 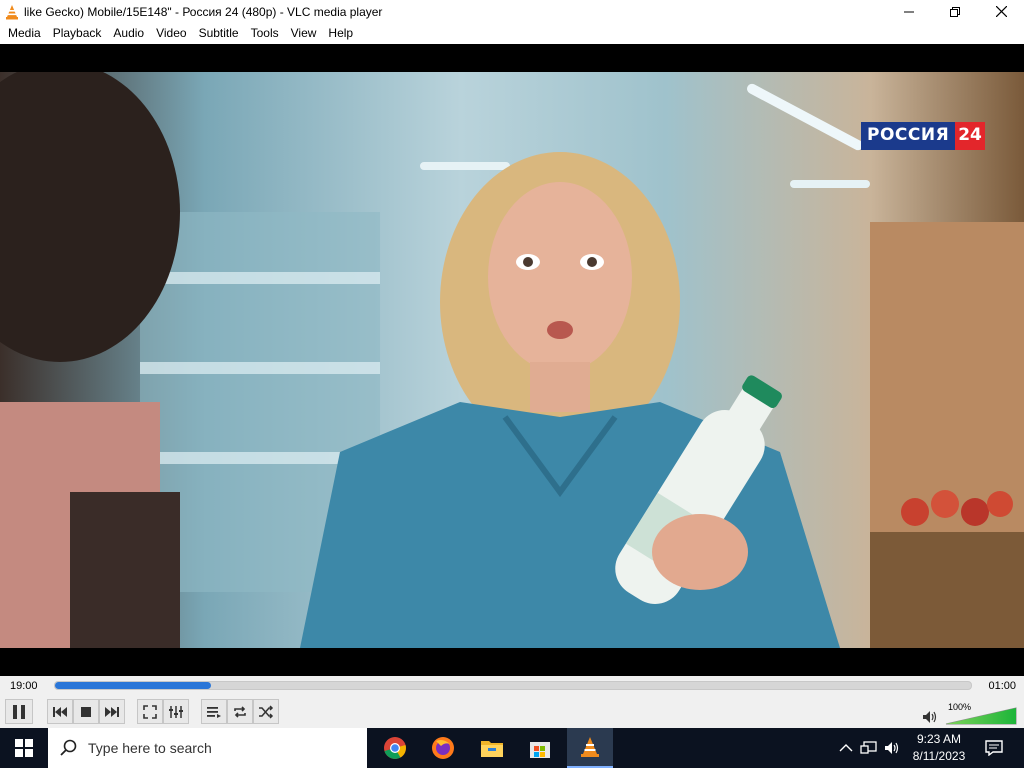 I want to click on speaker-icon, so click(x=930, y=717).